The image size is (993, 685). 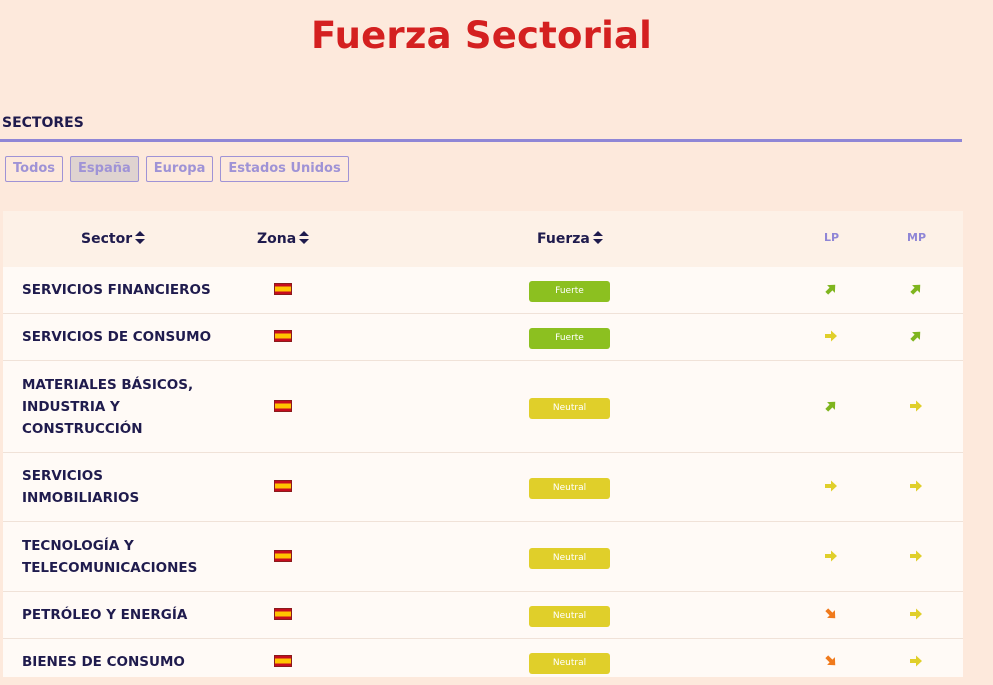 I want to click on section-divider, so click(x=481, y=140).